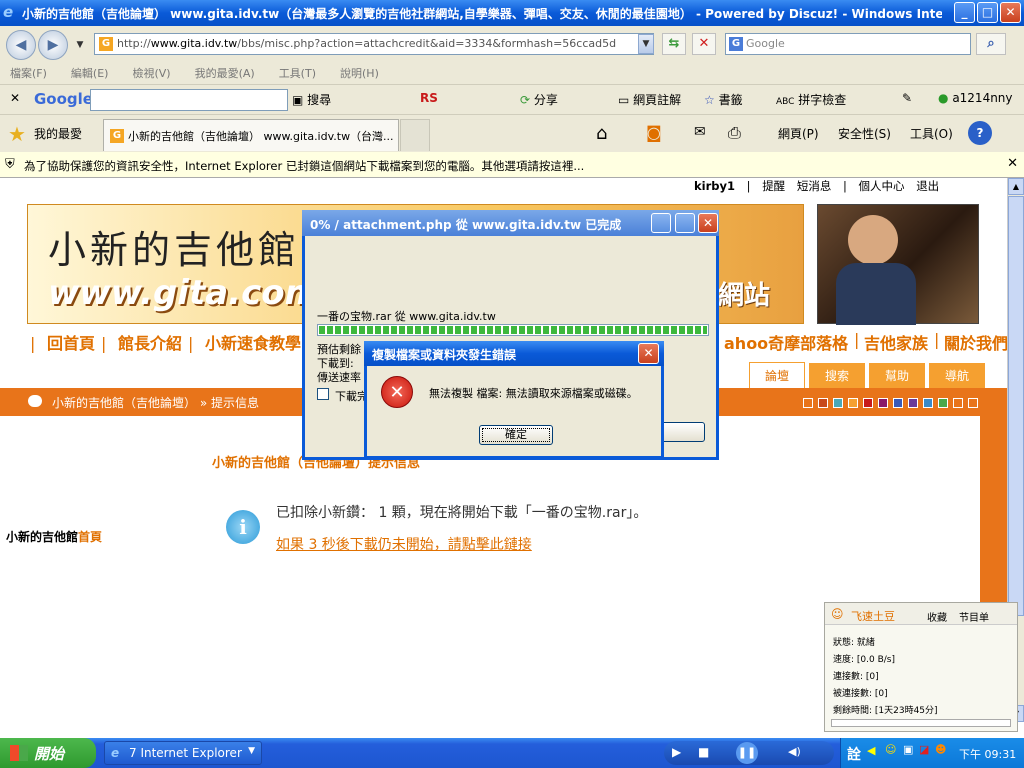 This screenshot has width=1024, height=768. What do you see at coordinates (183, 753) in the screenshot?
I see `taskbar-ie-button: e 7 Internet Explorer ▼` at bounding box center [183, 753].